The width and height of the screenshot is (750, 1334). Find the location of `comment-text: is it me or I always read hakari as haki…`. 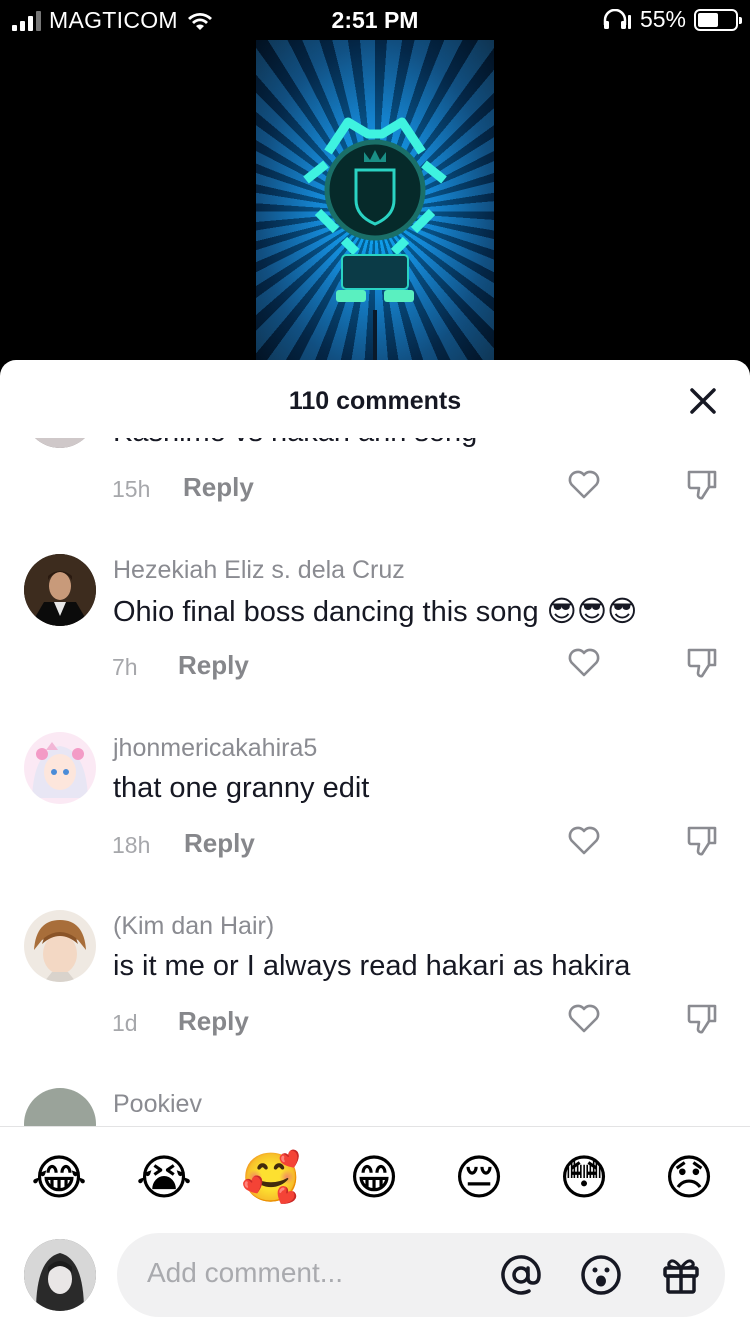

comment-text: is it me or I always read hakari as haki… is located at coordinates (372, 966).